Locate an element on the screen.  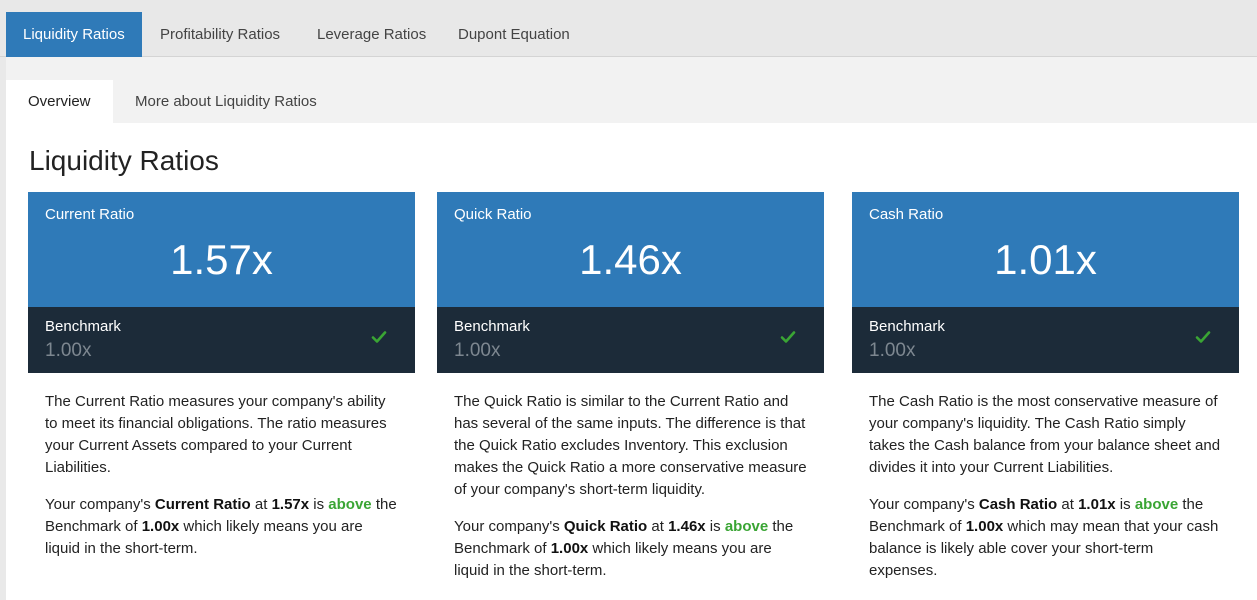
ratio-header: Cash Ratio 1.01x is located at coordinates (1045, 249).